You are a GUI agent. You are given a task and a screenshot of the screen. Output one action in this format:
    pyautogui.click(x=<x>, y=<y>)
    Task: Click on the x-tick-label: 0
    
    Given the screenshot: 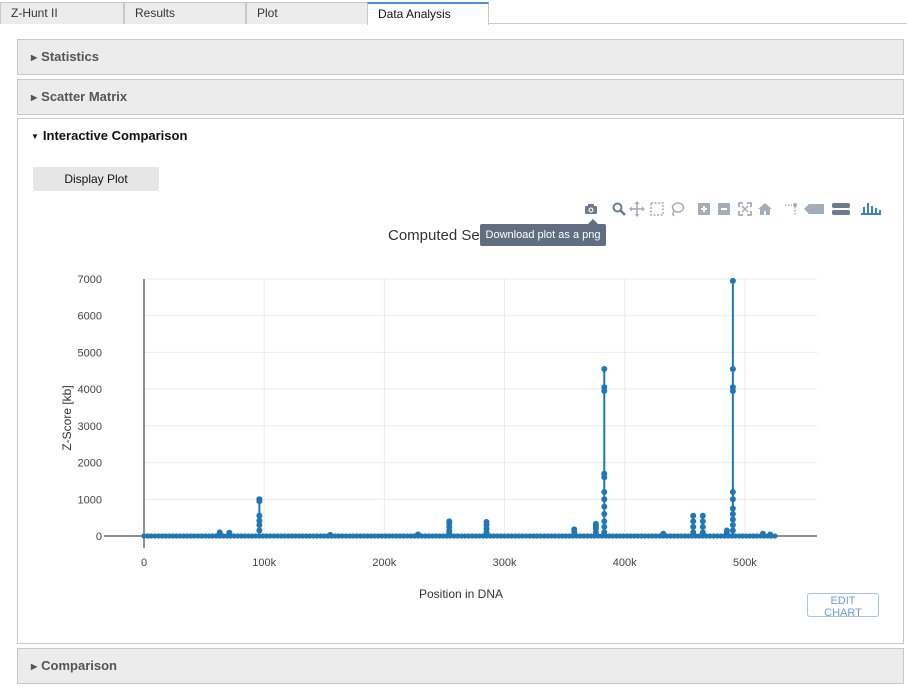 What is the action you would take?
    pyautogui.click(x=144, y=563)
    